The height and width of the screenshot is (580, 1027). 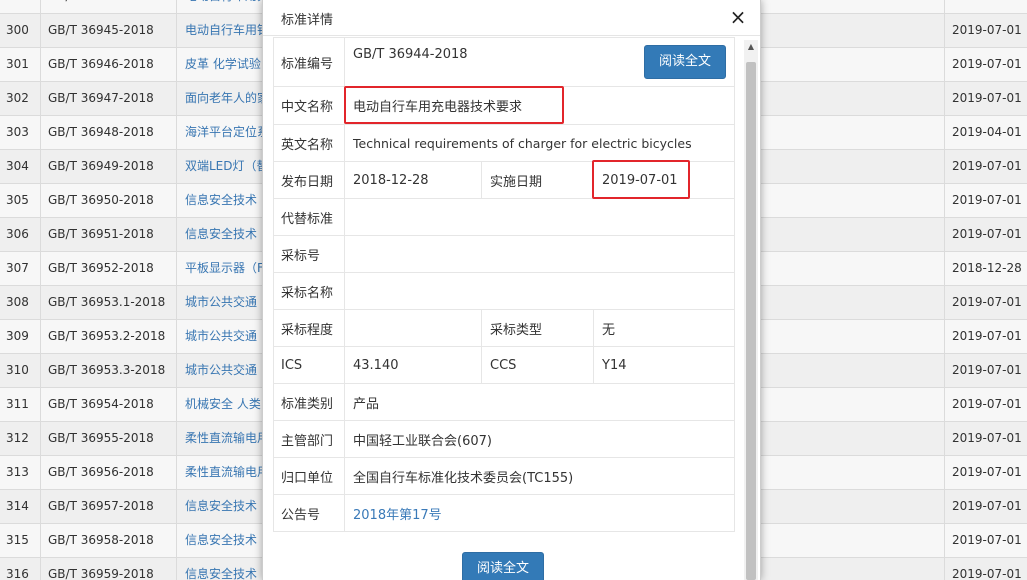 I want to click on label-adopt-no: 采标号, so click(x=309, y=254).